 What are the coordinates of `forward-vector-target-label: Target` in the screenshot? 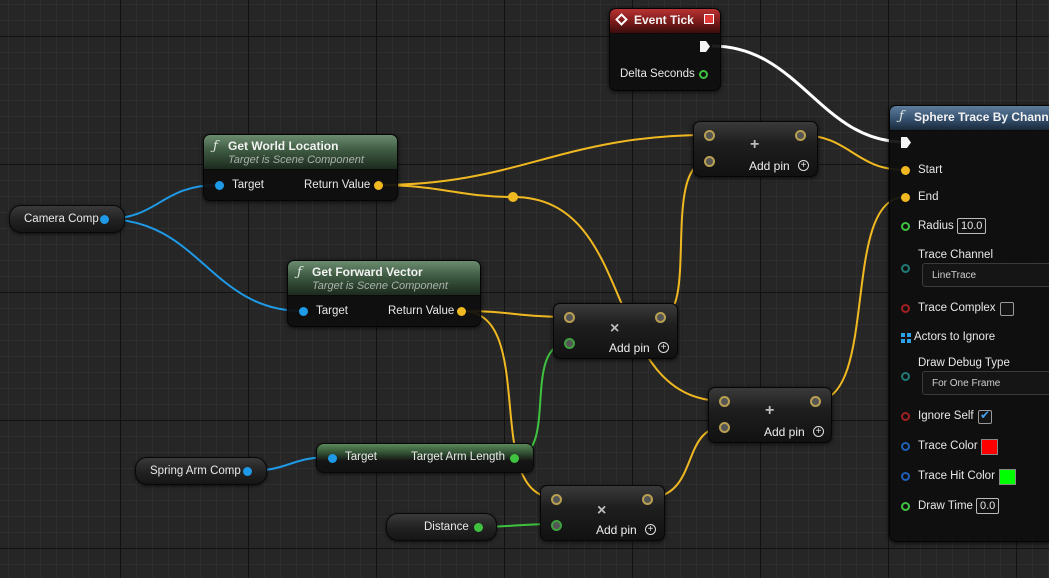 It's located at (332, 311).